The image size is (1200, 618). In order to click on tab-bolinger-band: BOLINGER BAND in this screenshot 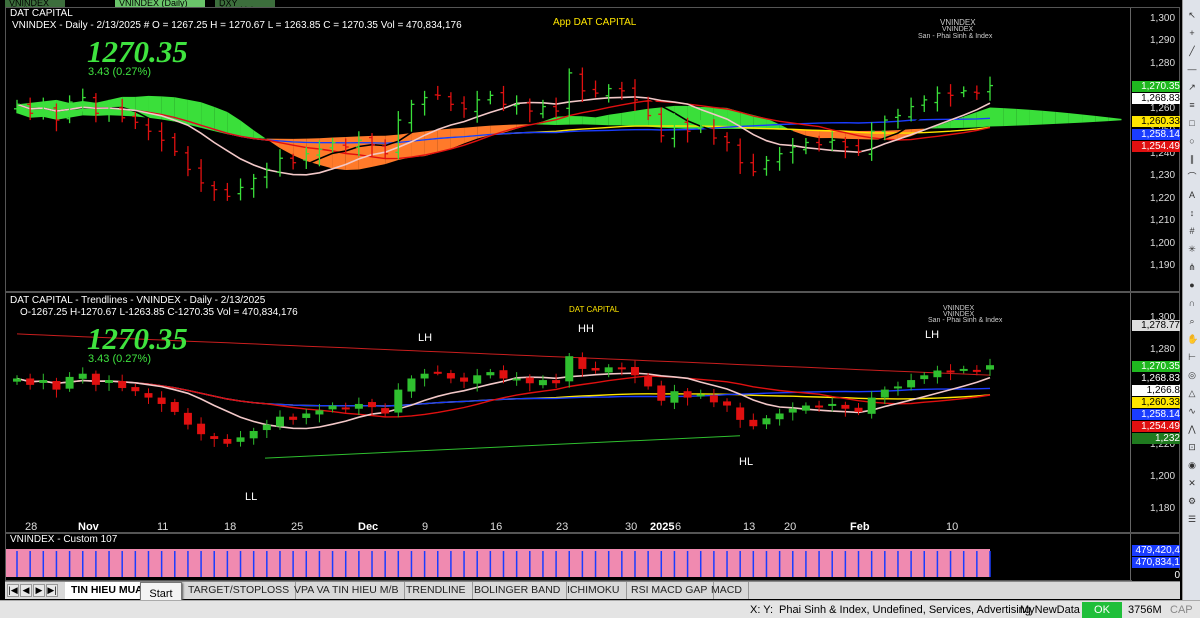, I will do `click(518, 590)`.